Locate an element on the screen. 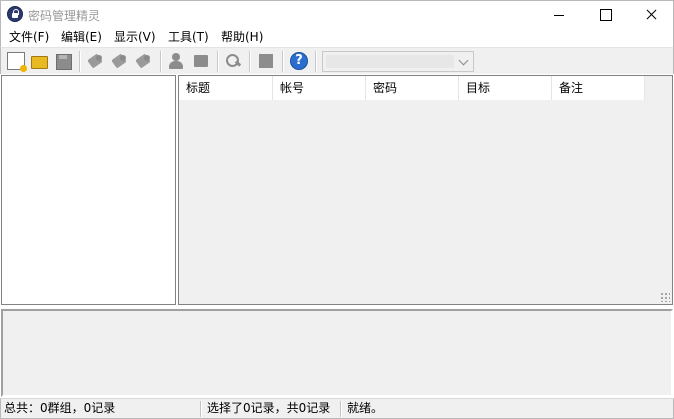  maximize-button is located at coordinates (605, 15).